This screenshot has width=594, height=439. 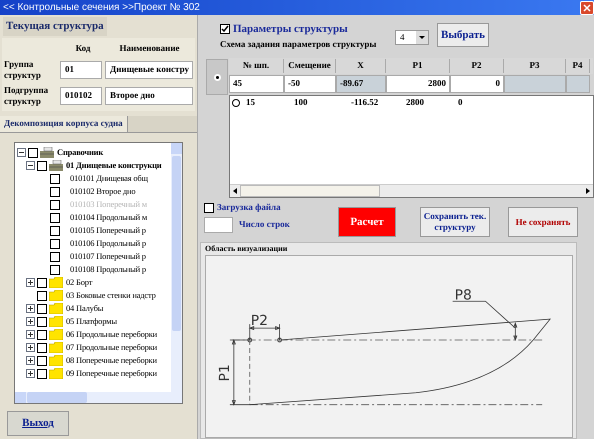 I want to click on name-field: Второе дно, so click(x=149, y=96).